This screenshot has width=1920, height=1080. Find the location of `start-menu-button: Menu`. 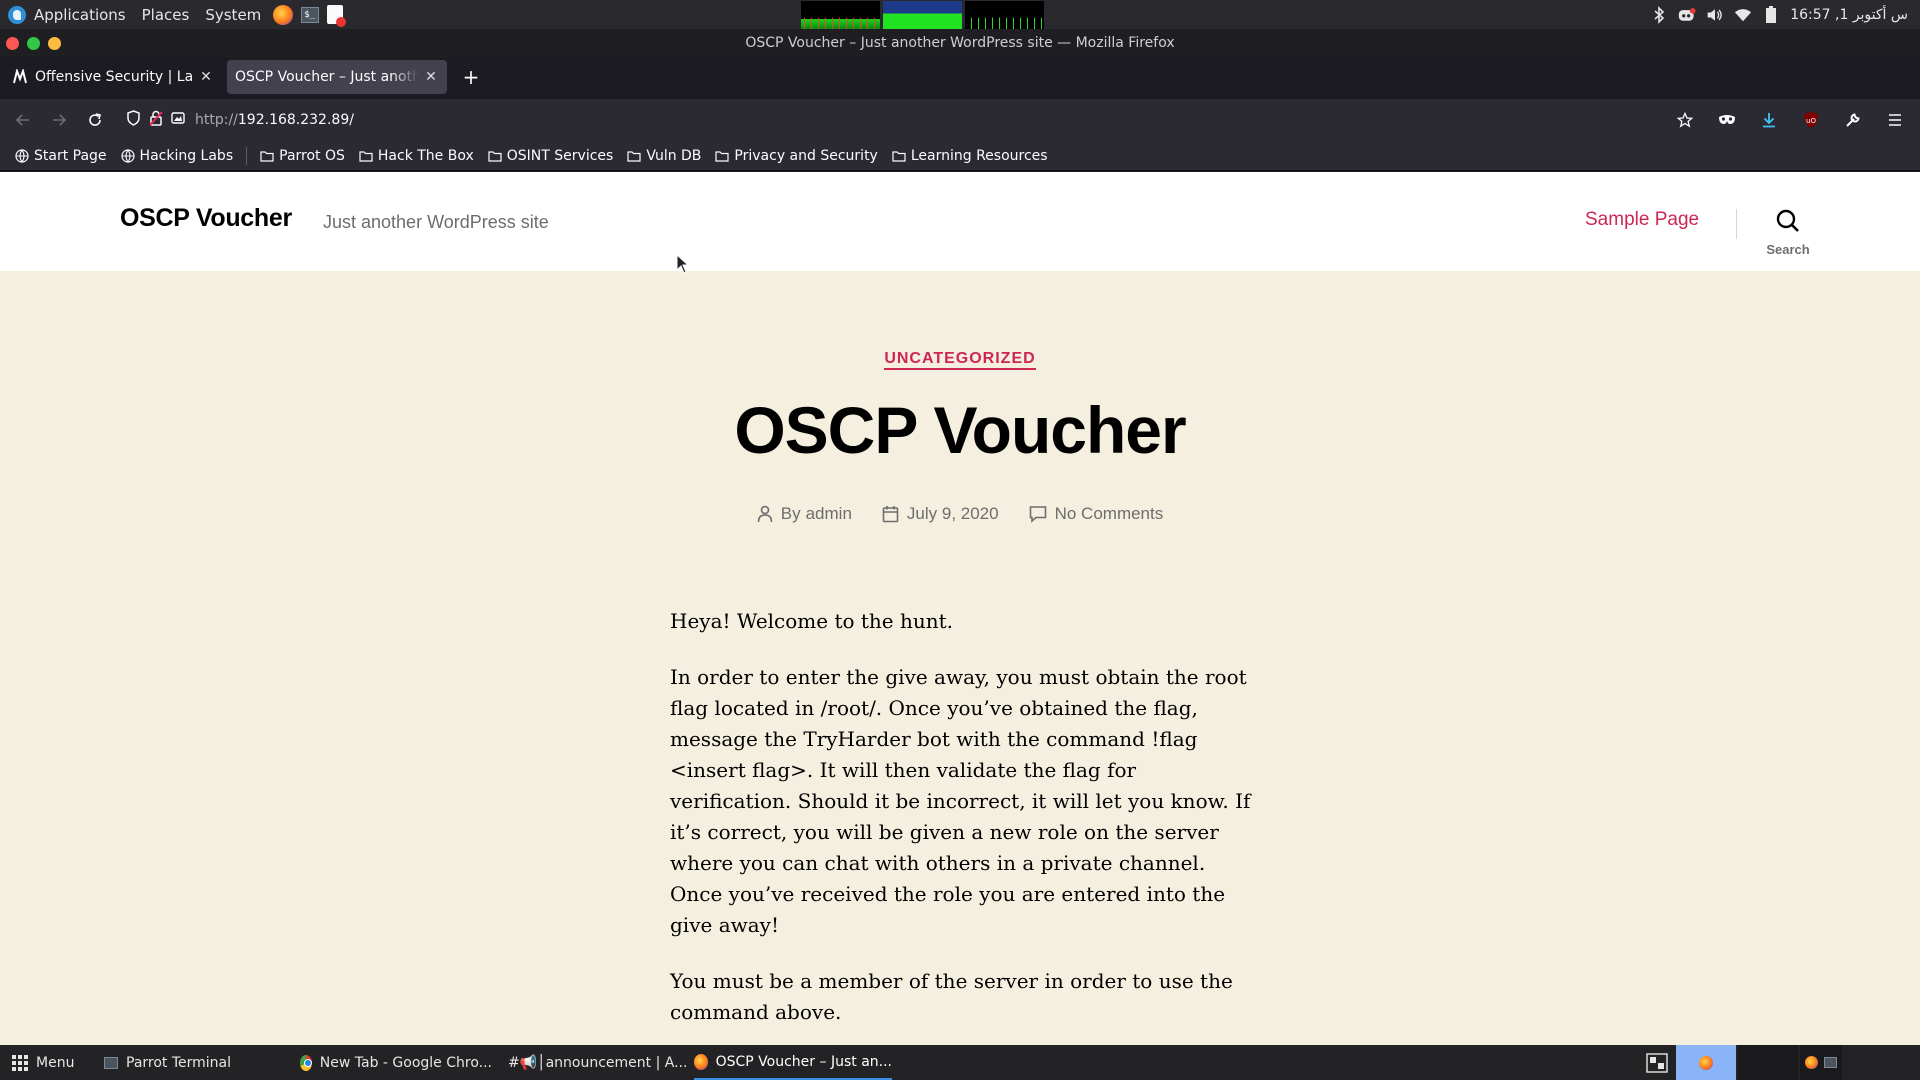

start-menu-button: Menu is located at coordinates (52, 1062).